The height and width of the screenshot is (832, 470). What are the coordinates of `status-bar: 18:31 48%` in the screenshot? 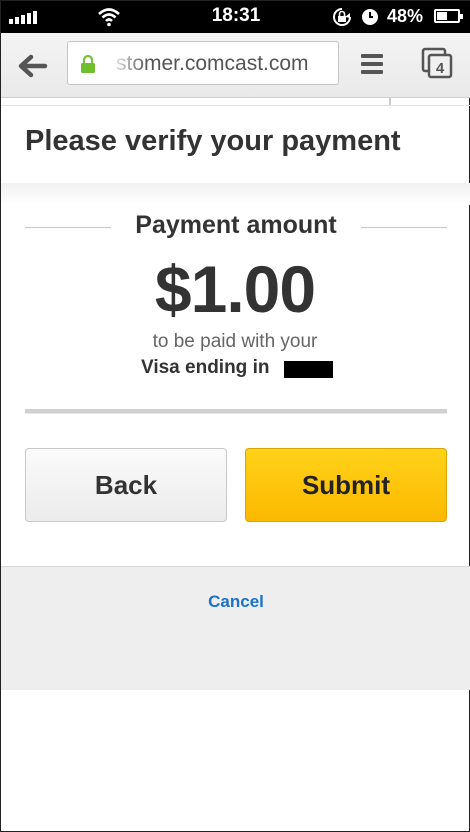 It's located at (235, 17).